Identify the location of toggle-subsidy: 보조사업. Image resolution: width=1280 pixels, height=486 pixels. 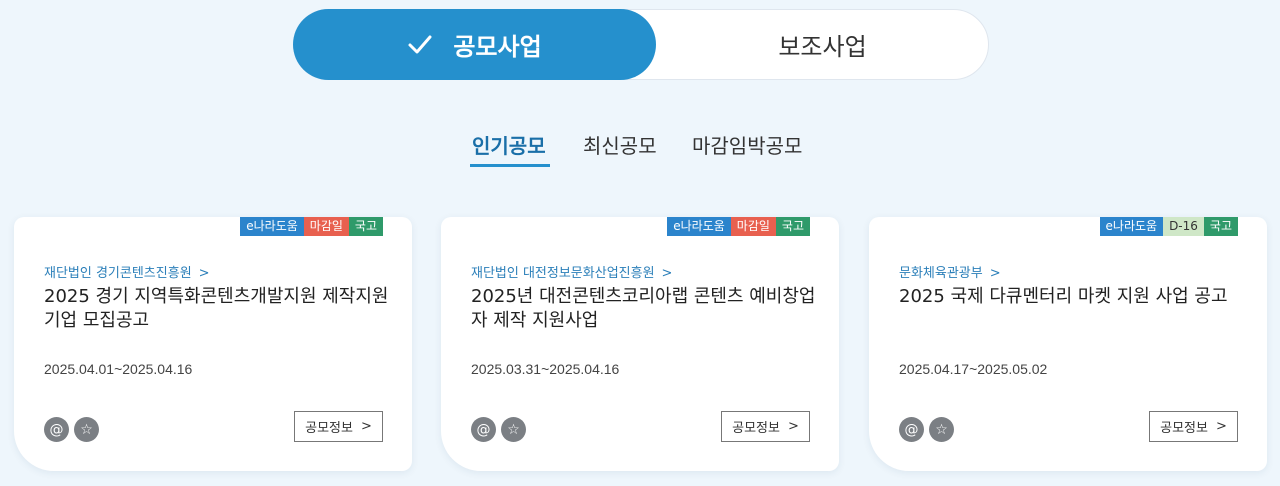
(822, 44).